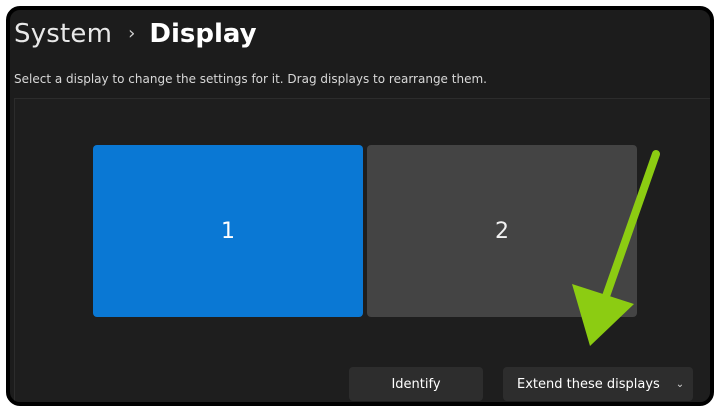  What do you see at coordinates (588, 384) in the screenshot?
I see `extend-displays-label: Extend these displays` at bounding box center [588, 384].